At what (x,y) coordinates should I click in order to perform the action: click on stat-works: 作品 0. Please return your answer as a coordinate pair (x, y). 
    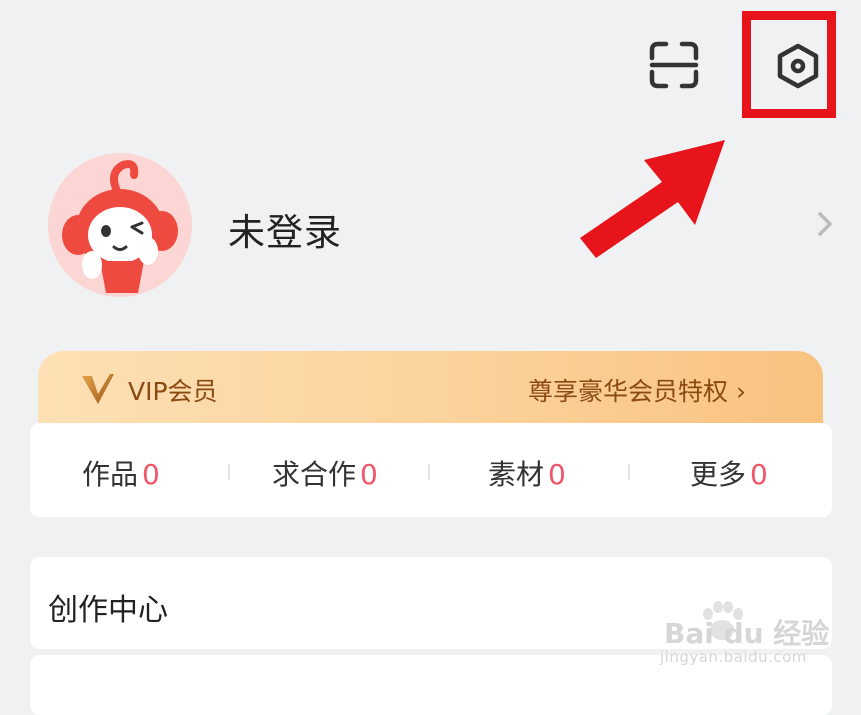
    Looking at the image, I should click on (121, 473).